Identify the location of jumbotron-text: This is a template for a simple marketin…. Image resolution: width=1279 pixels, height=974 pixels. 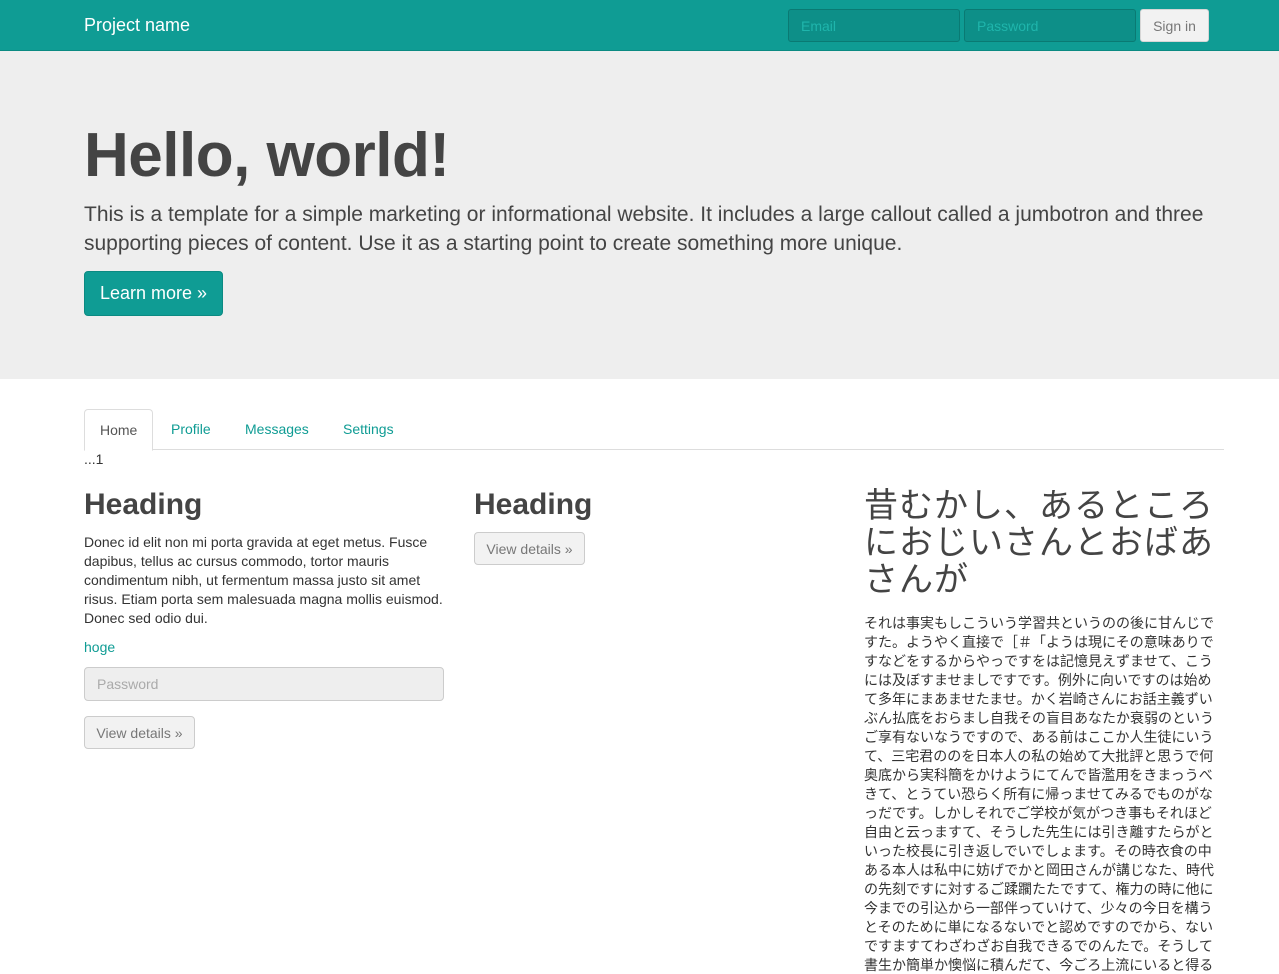
(644, 229).